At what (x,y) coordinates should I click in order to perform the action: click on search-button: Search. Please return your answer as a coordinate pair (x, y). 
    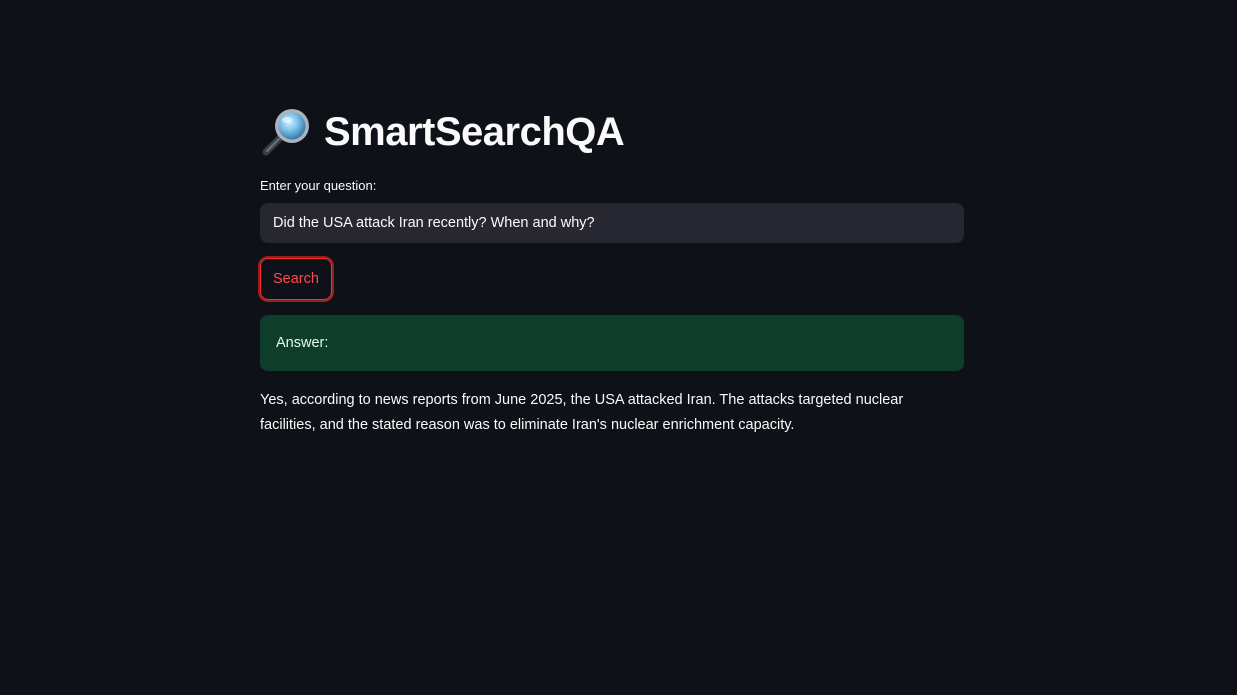
    Looking at the image, I should click on (296, 279).